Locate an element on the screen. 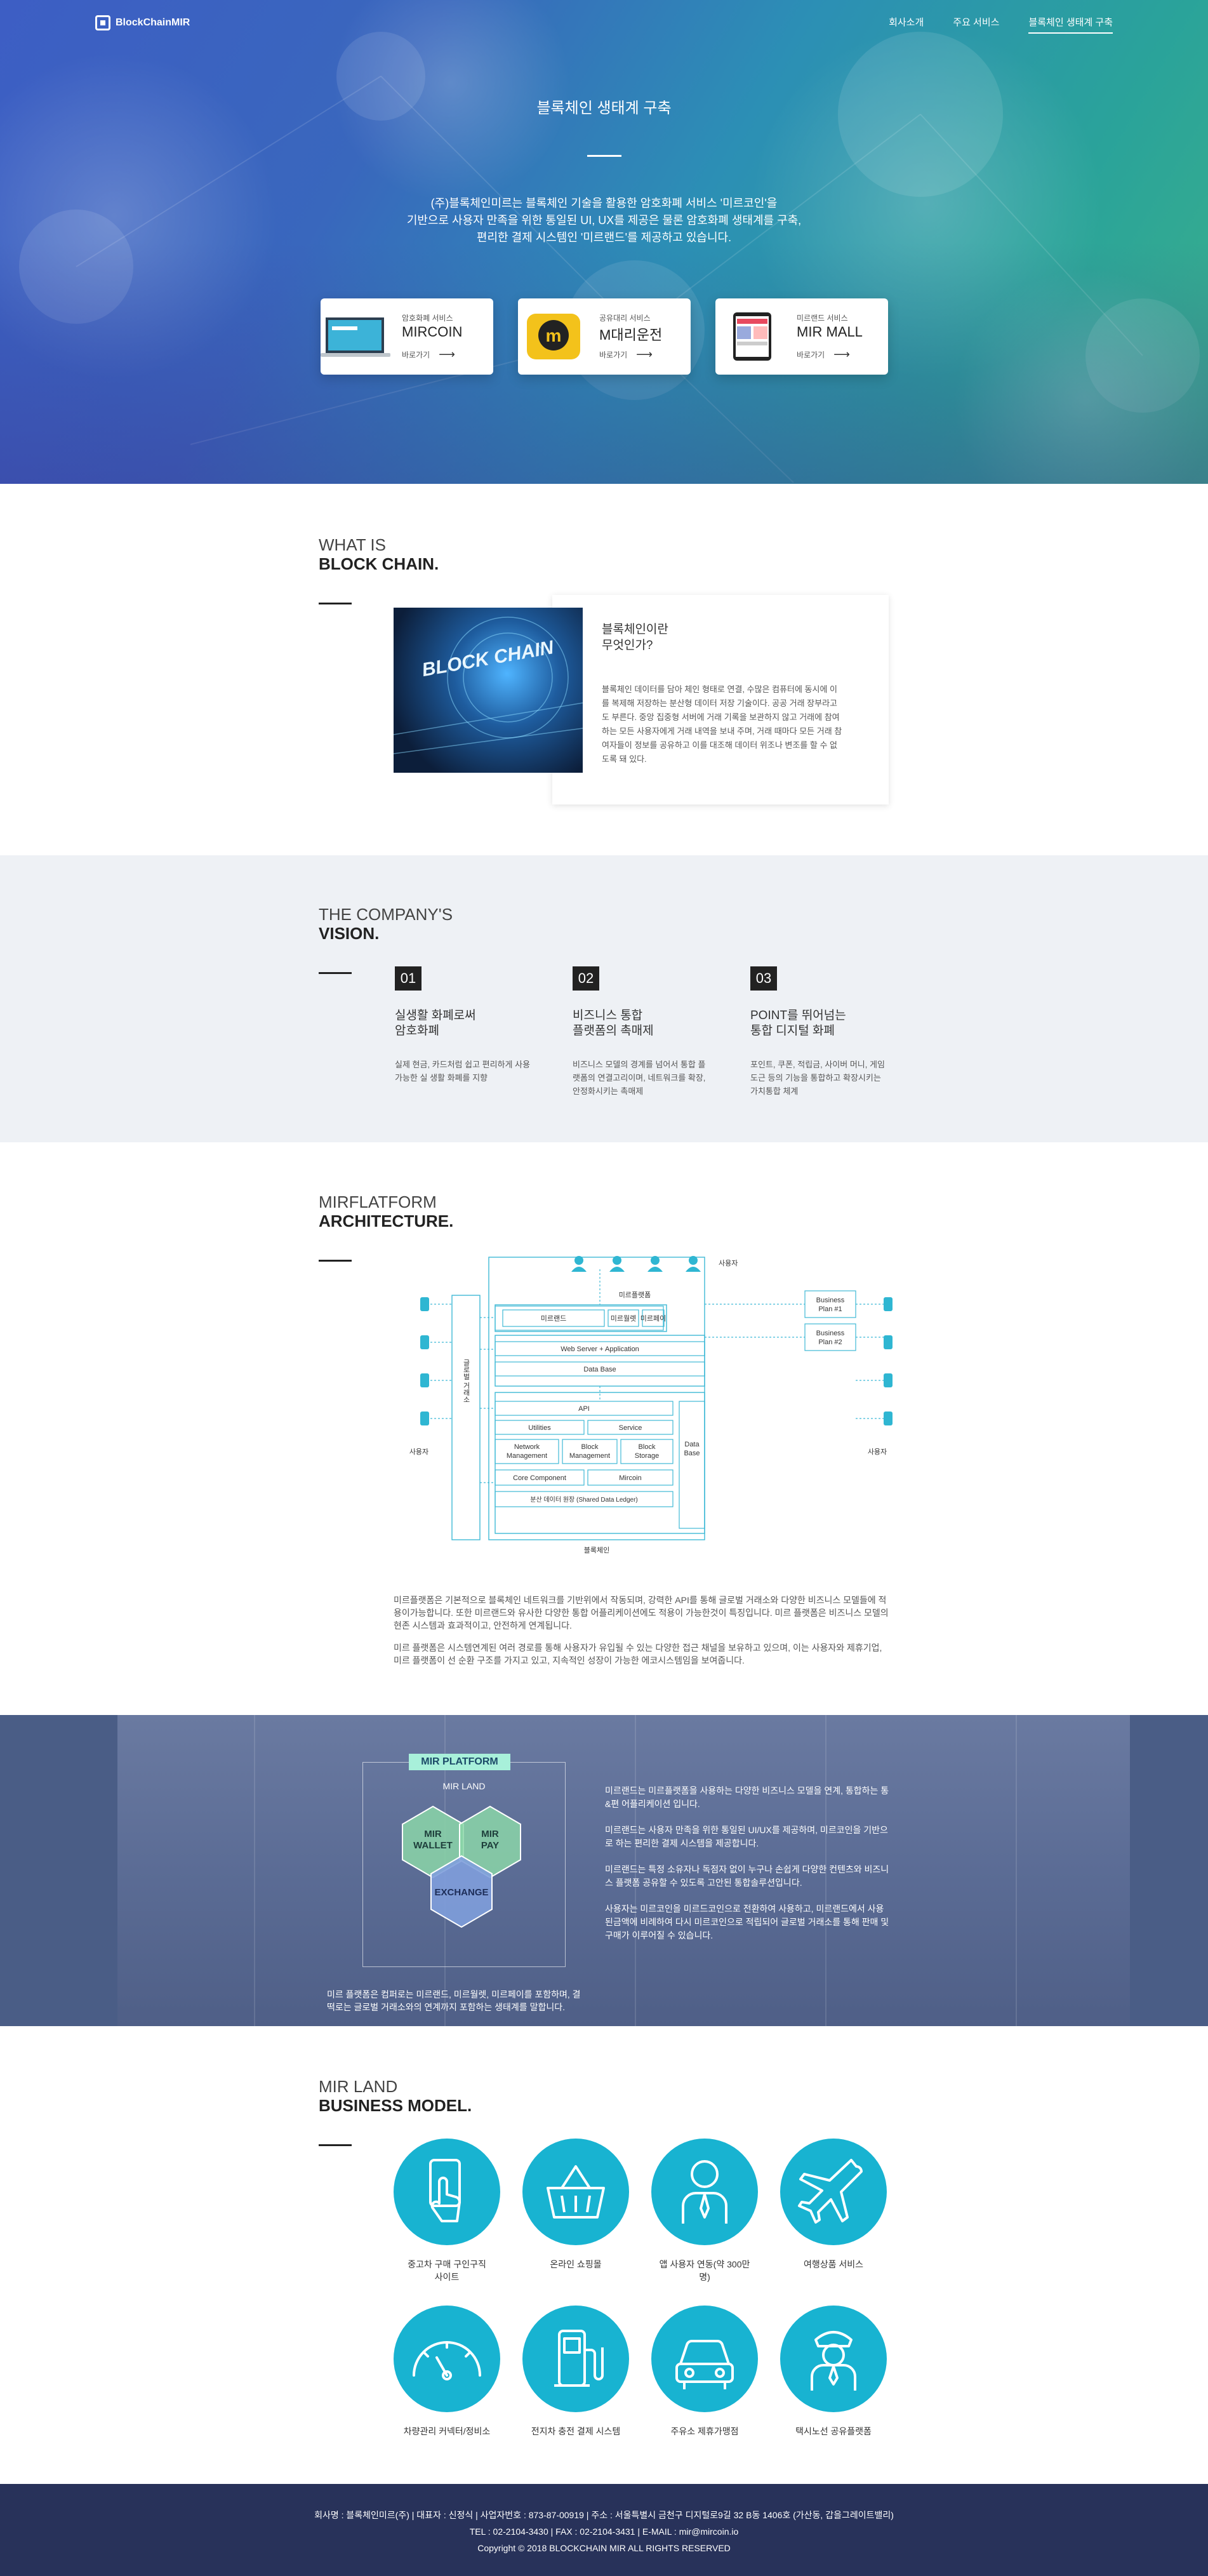  hand-phone-icon is located at coordinates (447, 2192).